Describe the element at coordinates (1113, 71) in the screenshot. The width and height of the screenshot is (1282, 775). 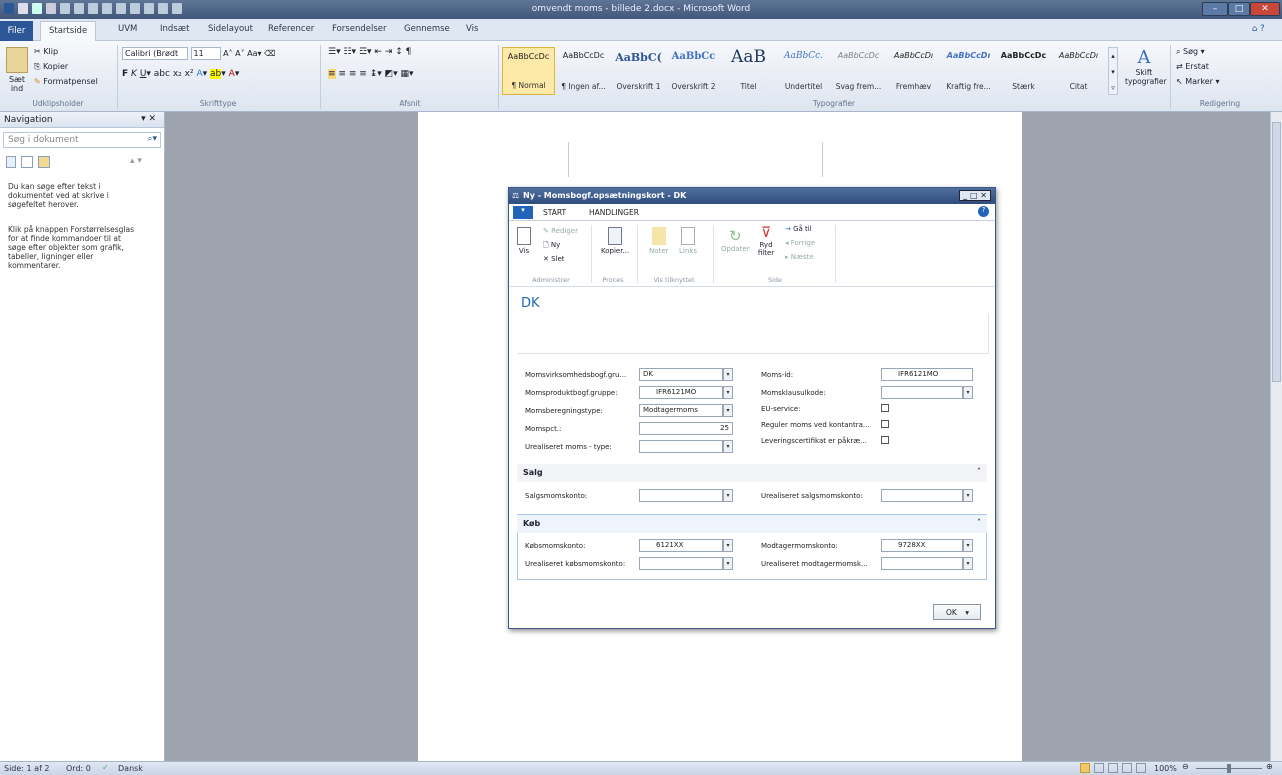
I see `styles-gallery-scroll: ▴ ▾ ▿` at that location.